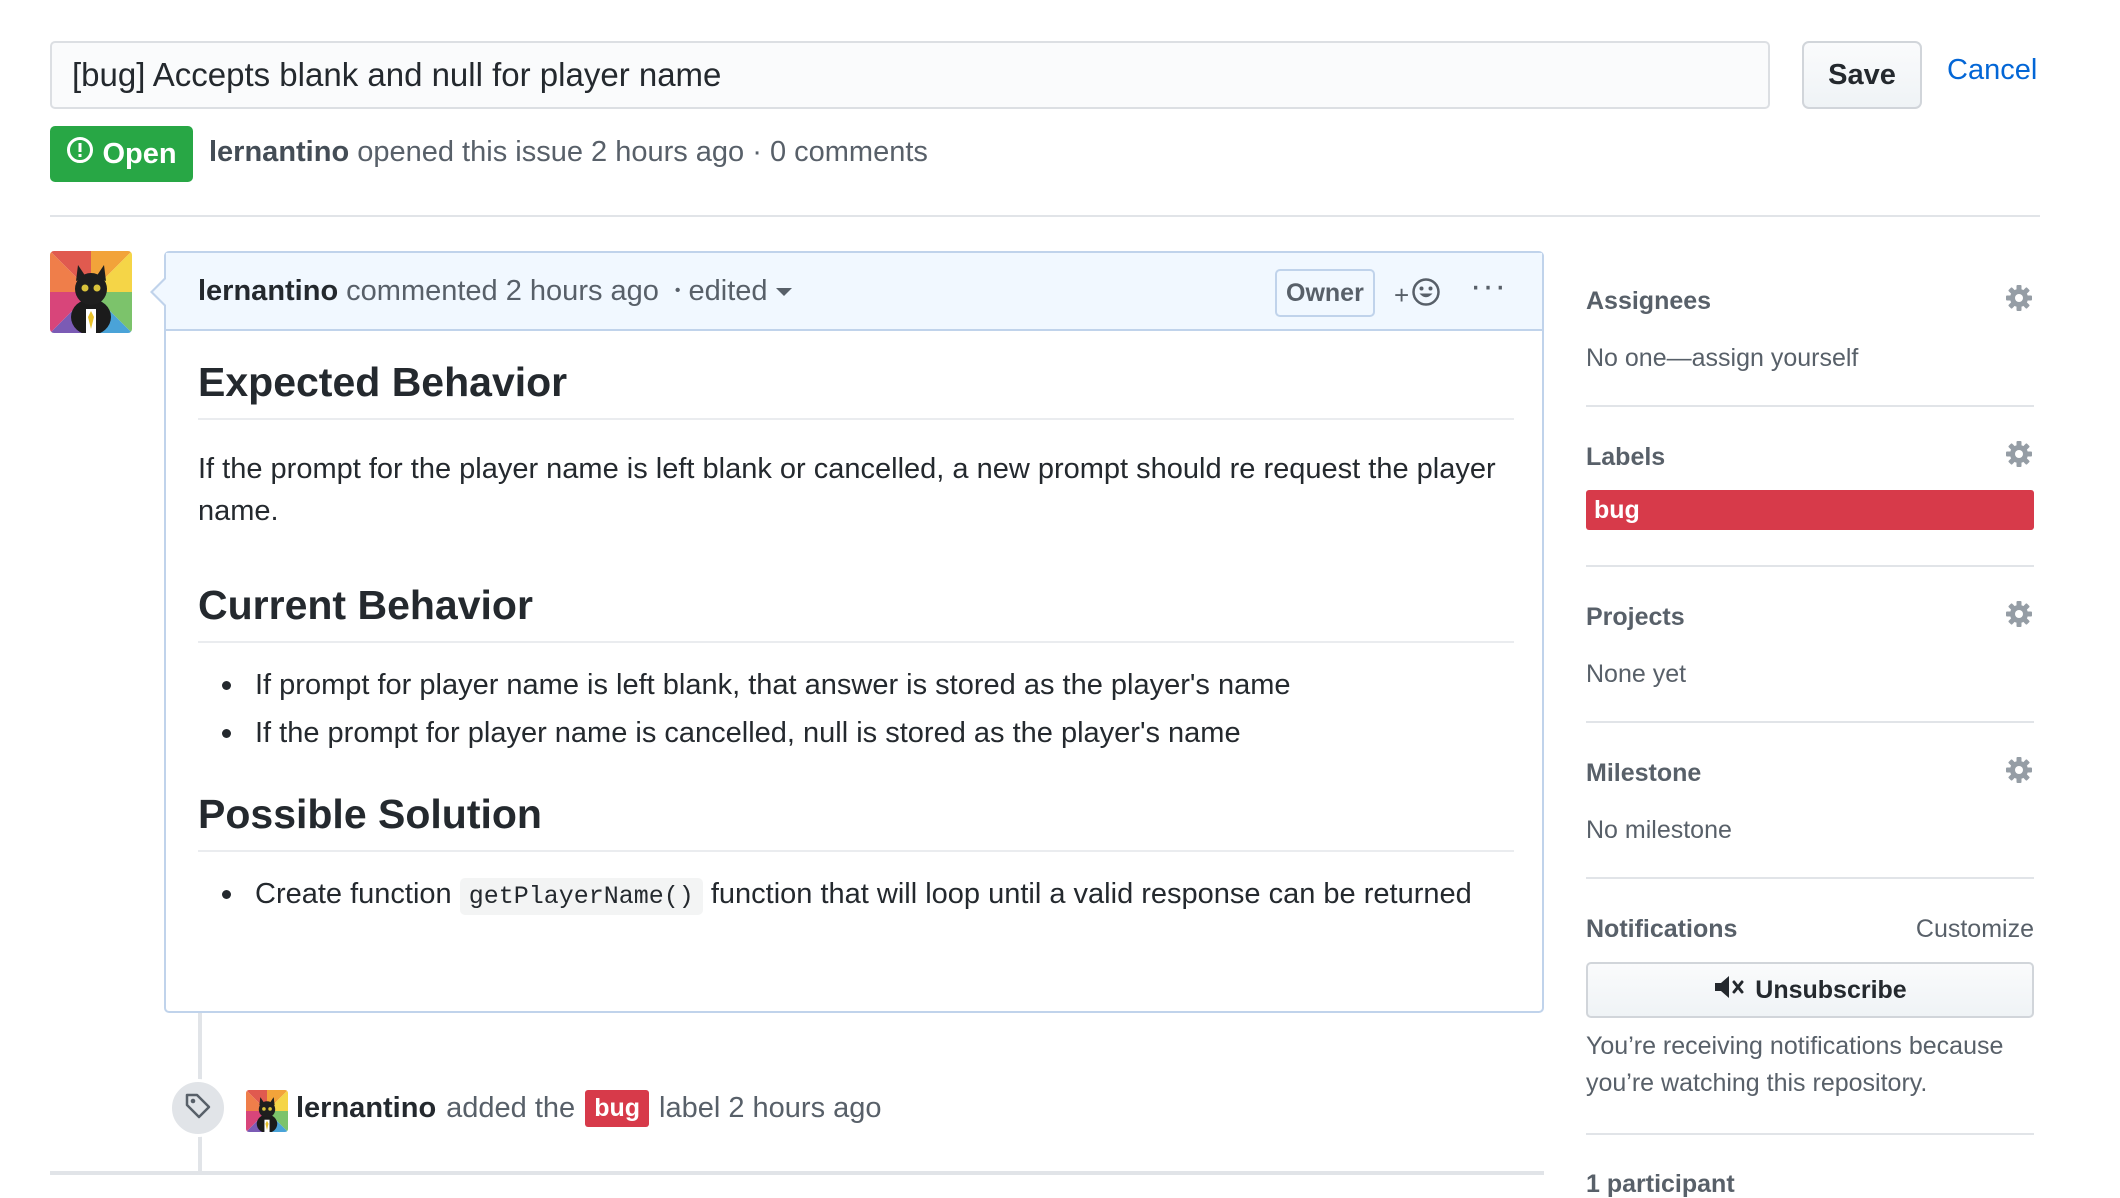 Image resolution: width=2120 pixels, height=1198 pixels. What do you see at coordinates (80, 154) in the screenshot?
I see `issue-opened-icon` at bounding box center [80, 154].